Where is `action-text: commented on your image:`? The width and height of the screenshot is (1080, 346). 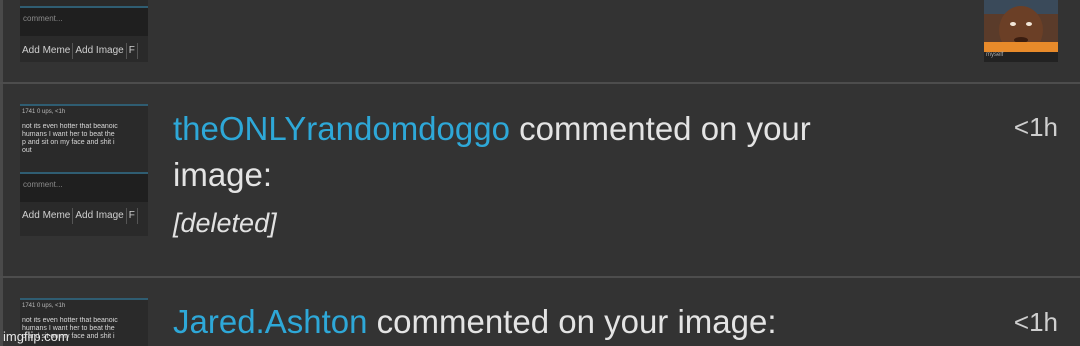 action-text: commented on your image: is located at coordinates (572, 321).